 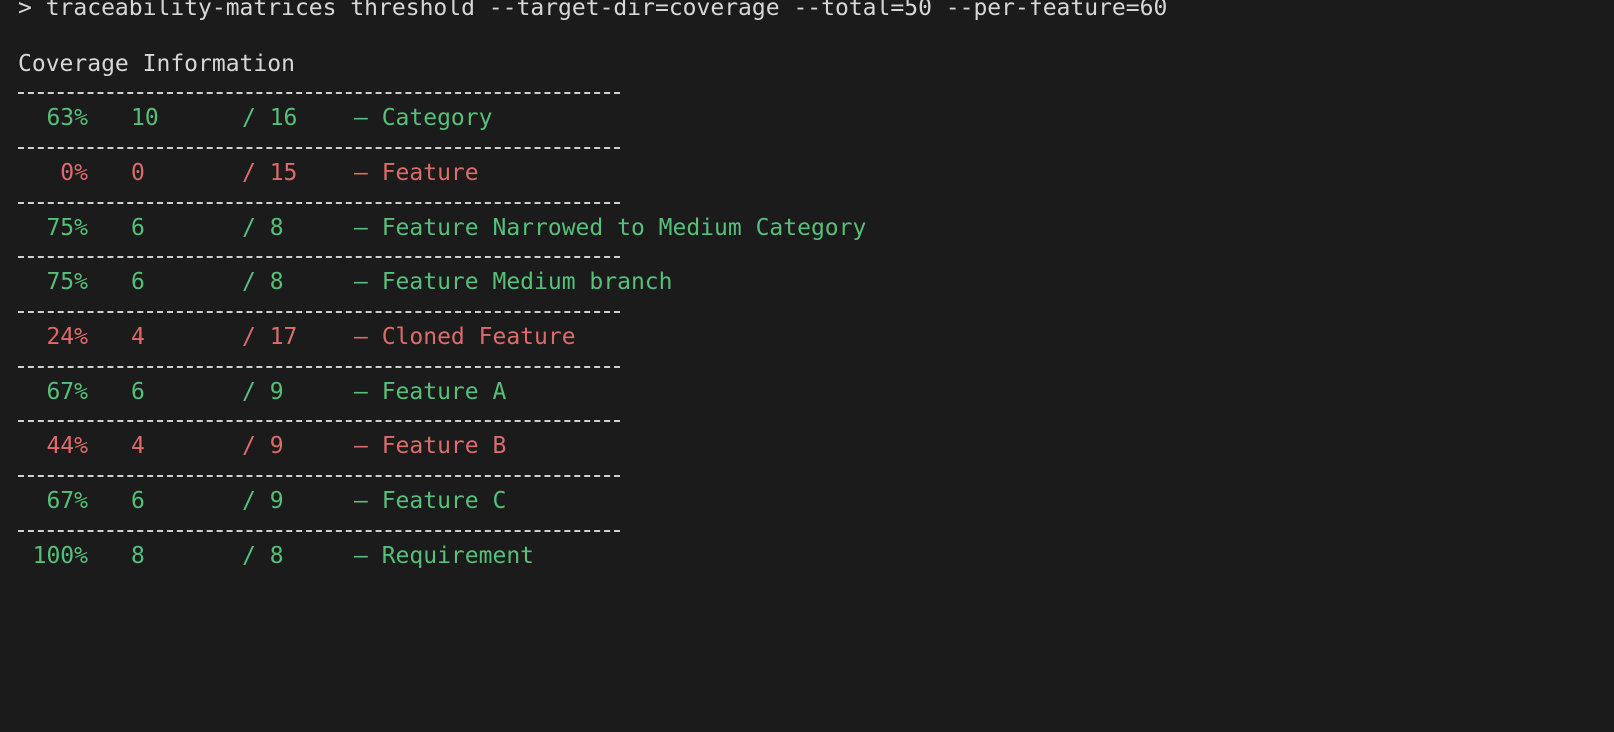 I want to click on feature-name: – Feature Narrowed to Medium Category, so click(x=610, y=228).